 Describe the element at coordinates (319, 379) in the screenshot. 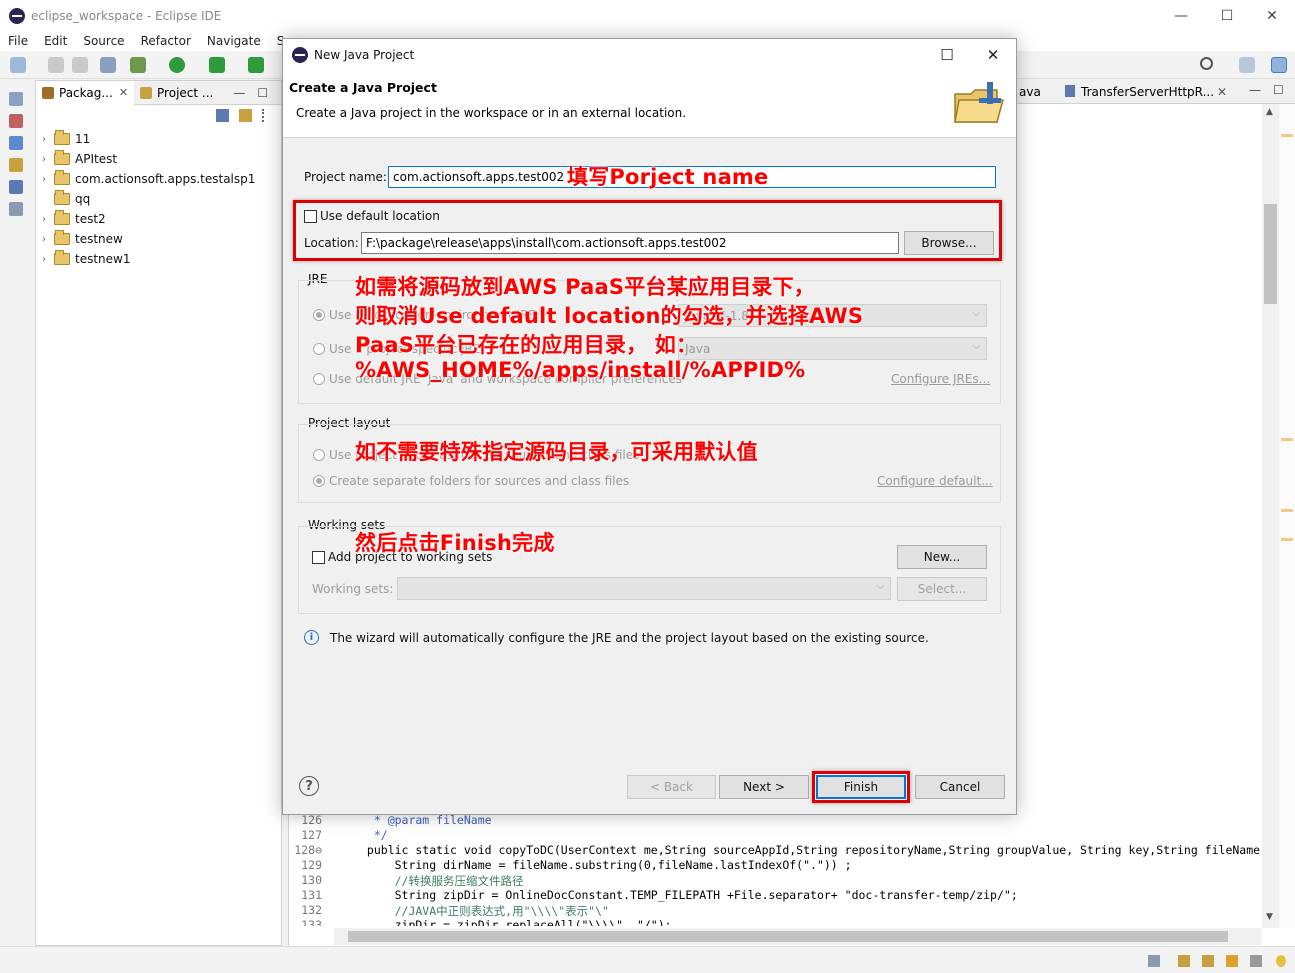

I see `jre-default-radio` at that location.